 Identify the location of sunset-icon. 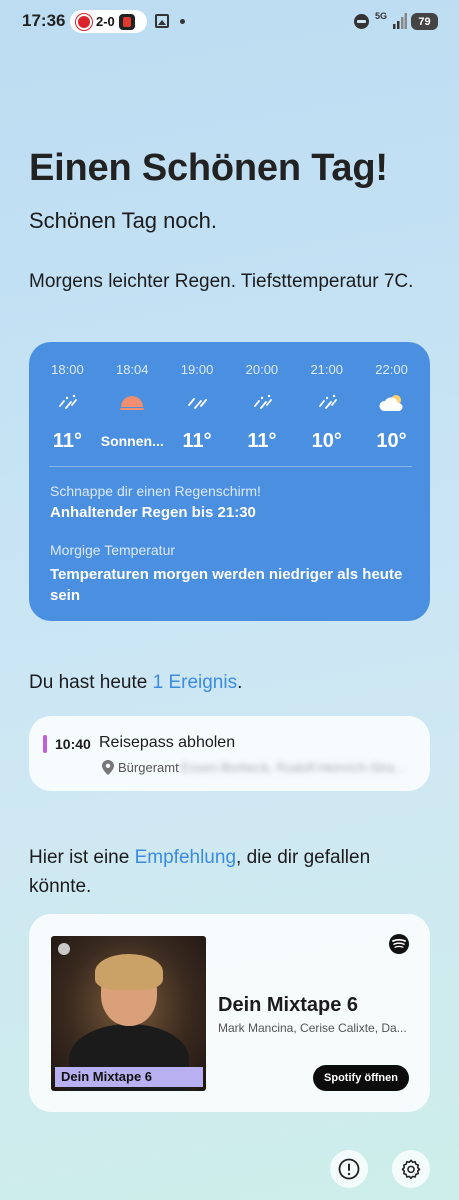
(132, 403).